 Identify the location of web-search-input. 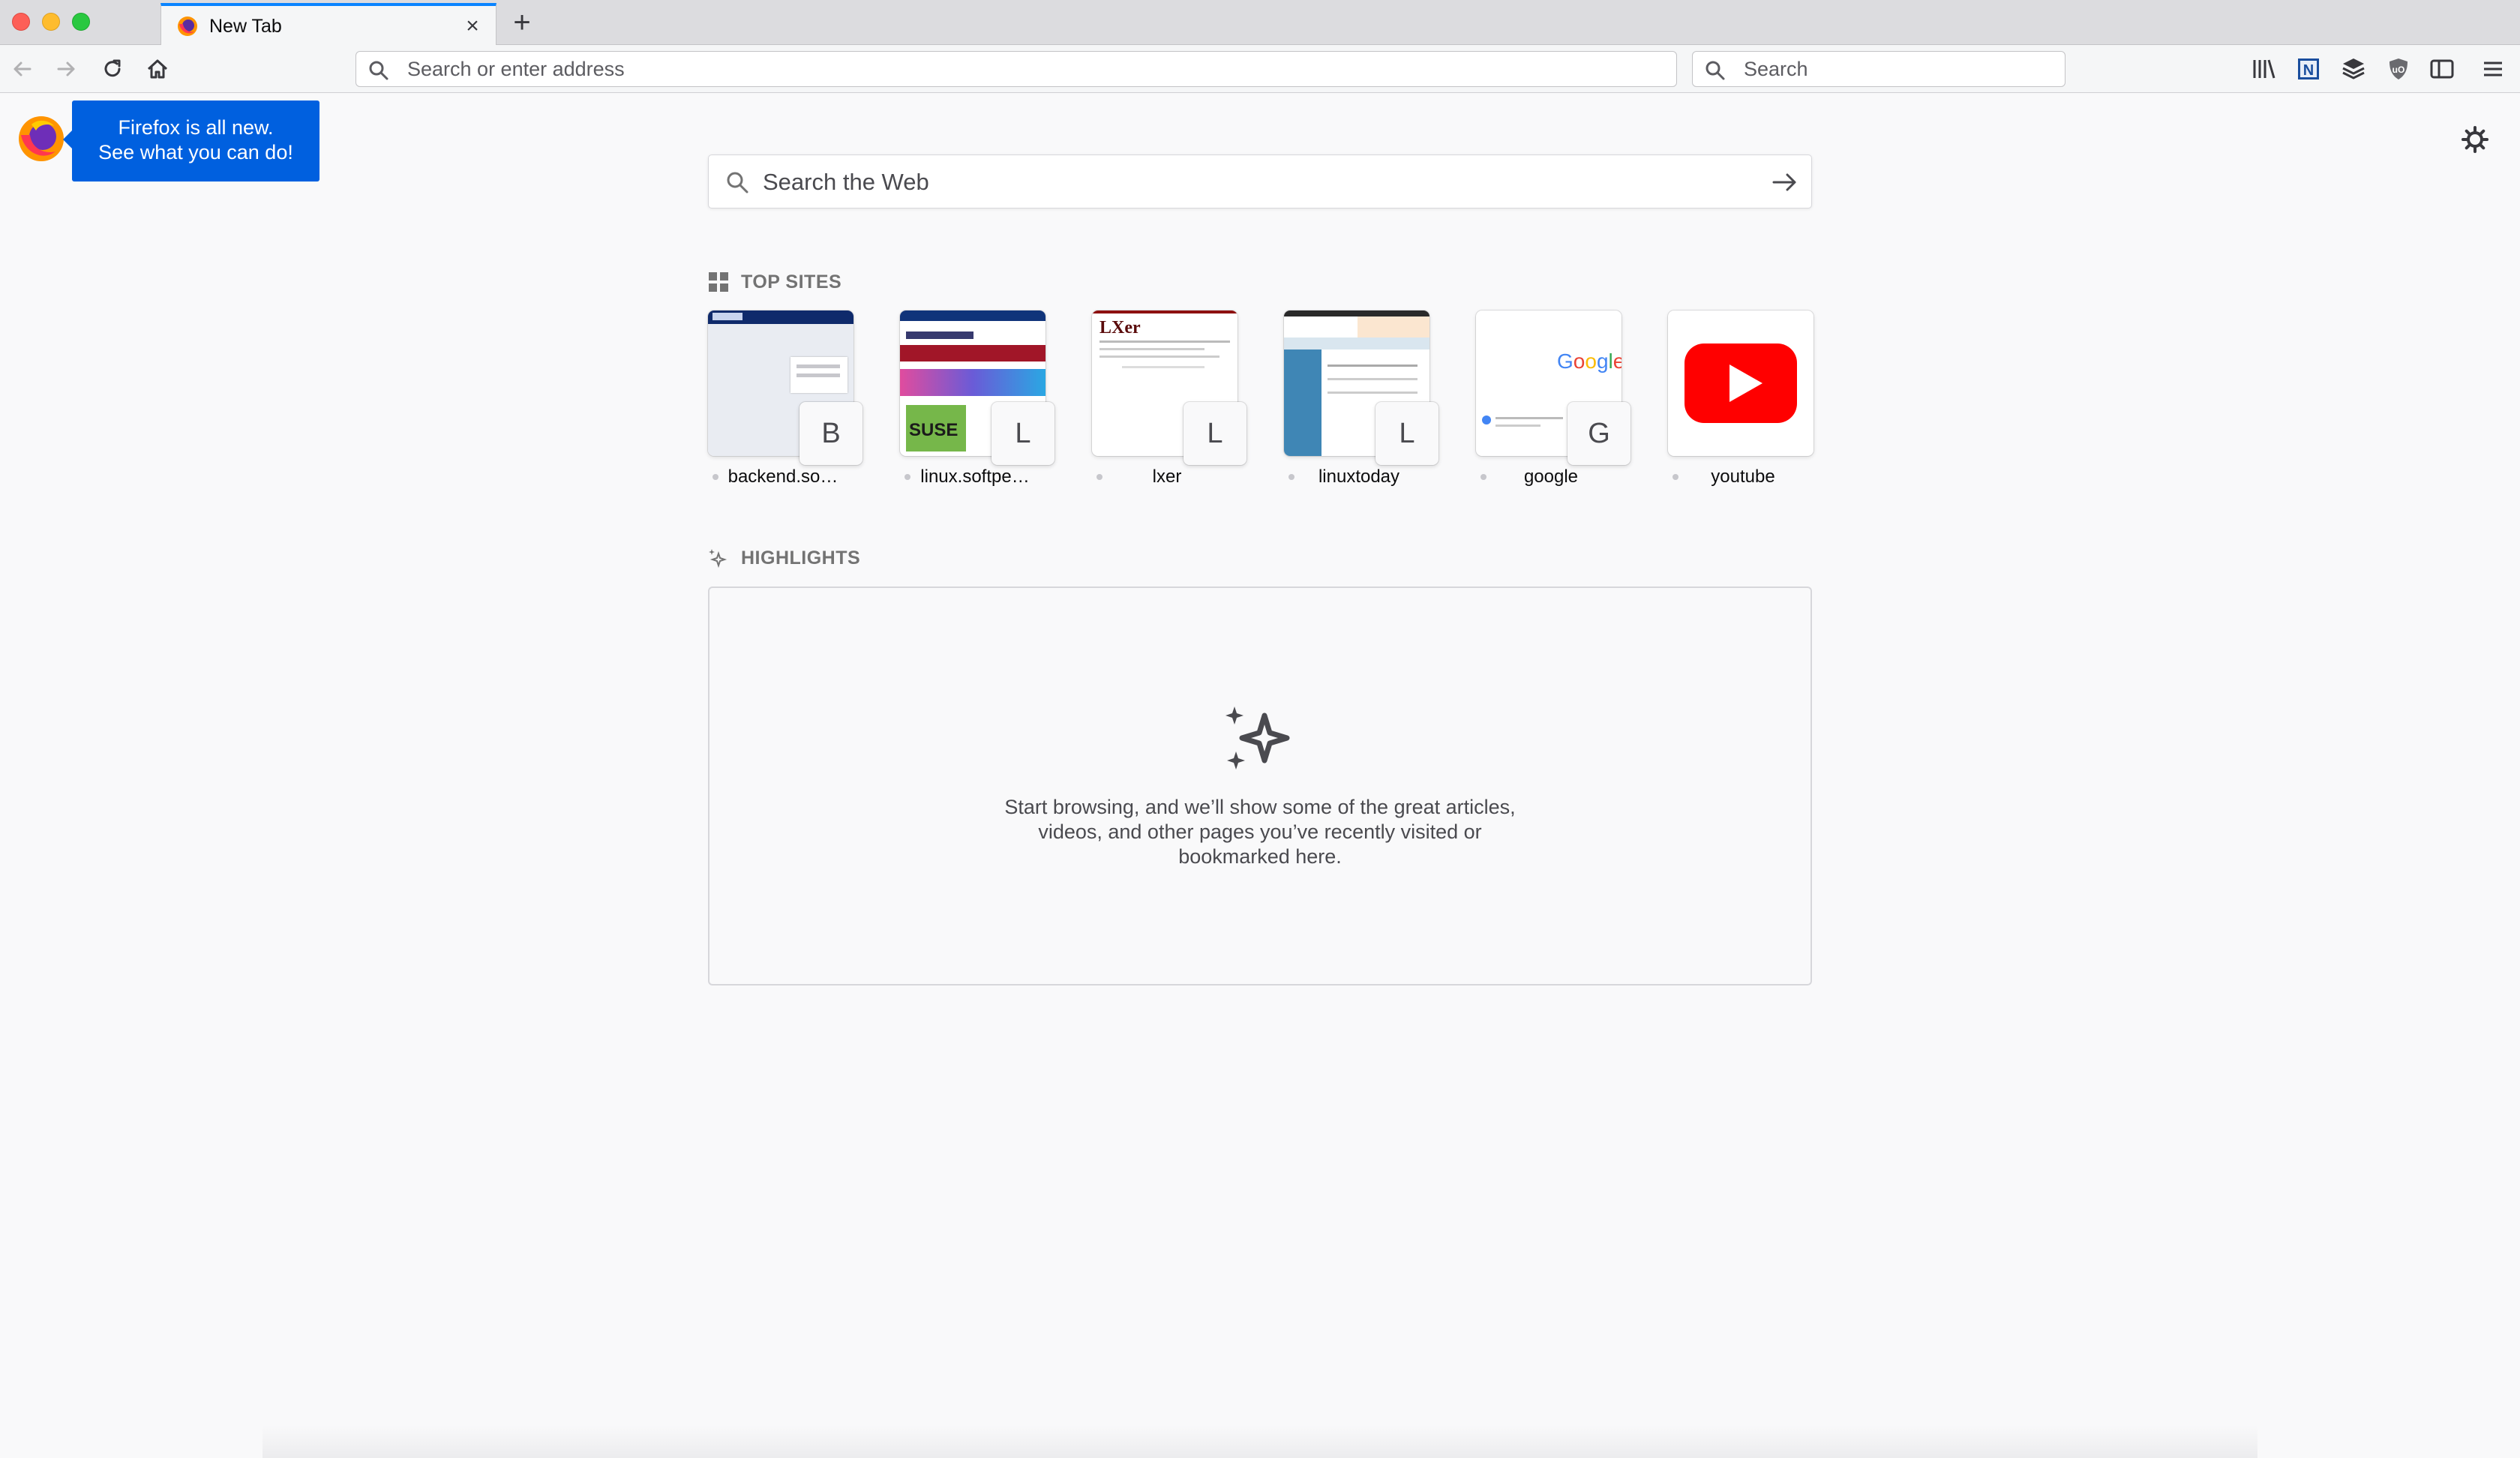
(1248, 182).